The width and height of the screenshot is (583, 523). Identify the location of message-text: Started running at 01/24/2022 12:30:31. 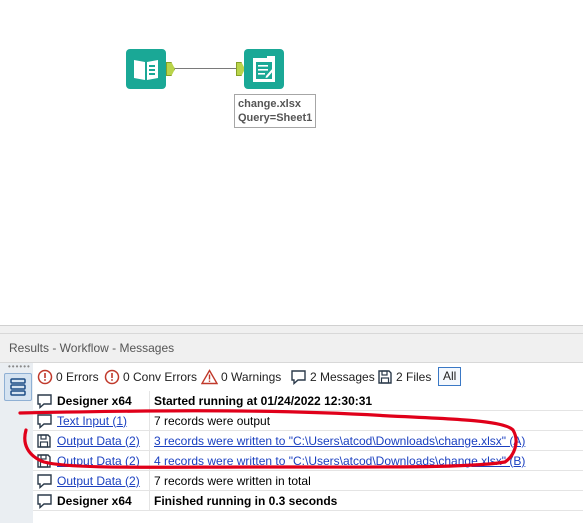
(263, 400).